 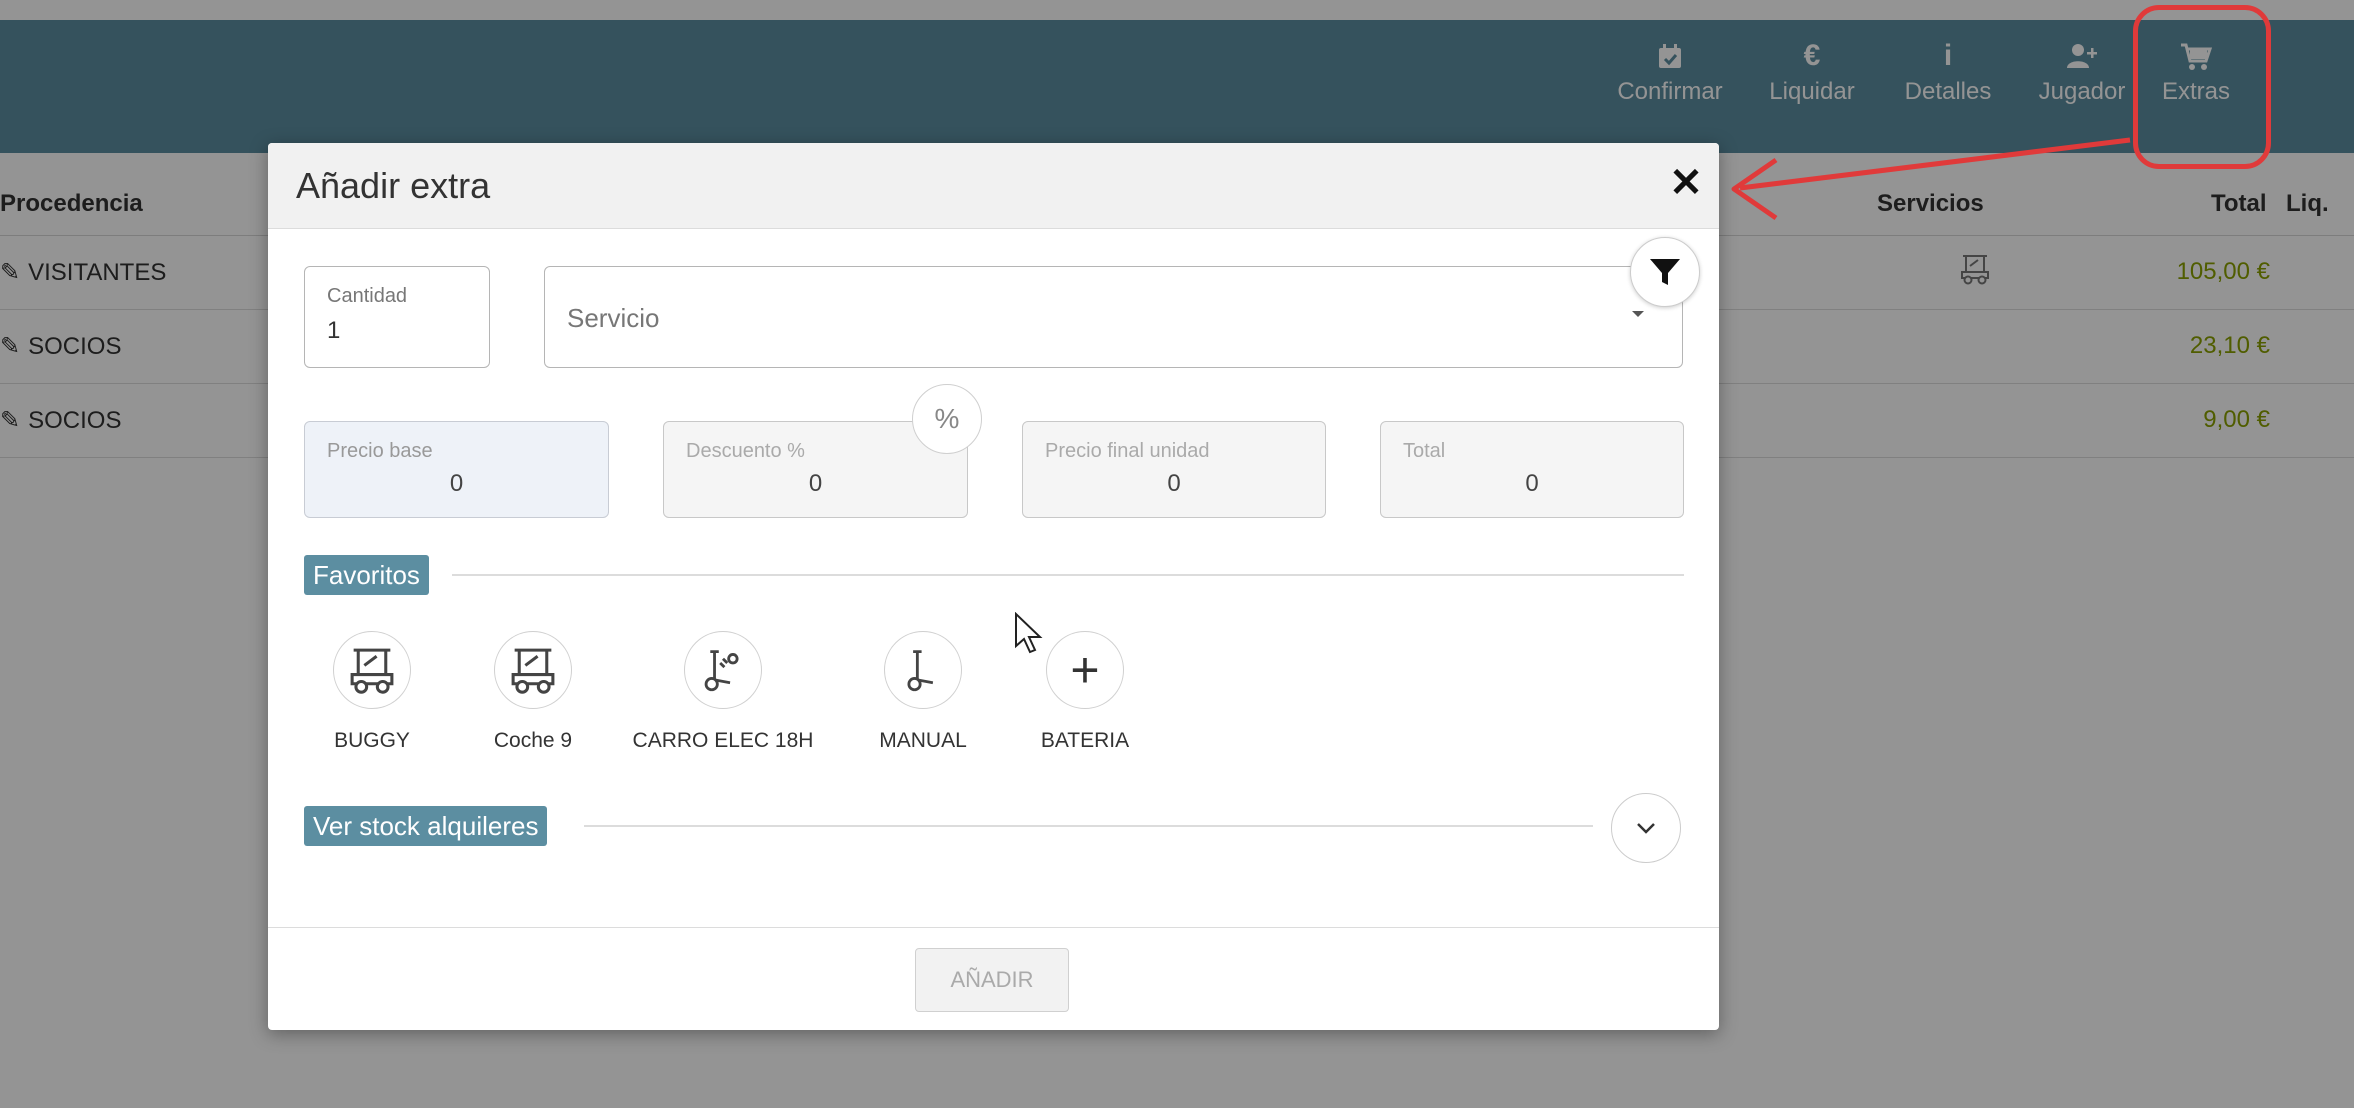 What do you see at coordinates (920, 671) in the screenshot?
I see `manual-trolley-icon` at bounding box center [920, 671].